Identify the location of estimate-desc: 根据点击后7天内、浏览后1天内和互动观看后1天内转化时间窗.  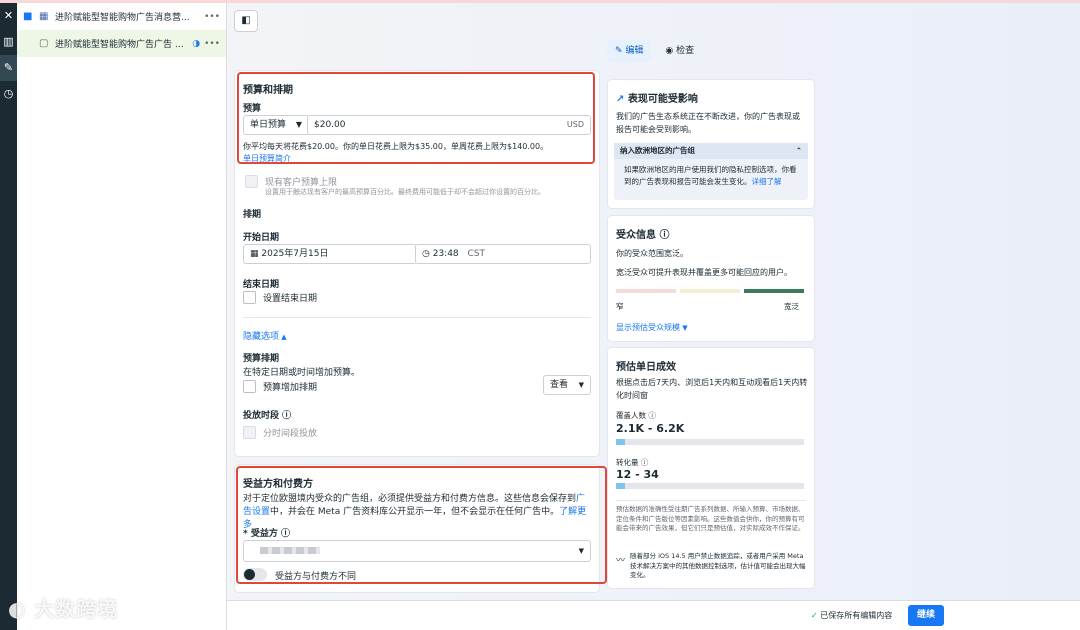
(712, 389).